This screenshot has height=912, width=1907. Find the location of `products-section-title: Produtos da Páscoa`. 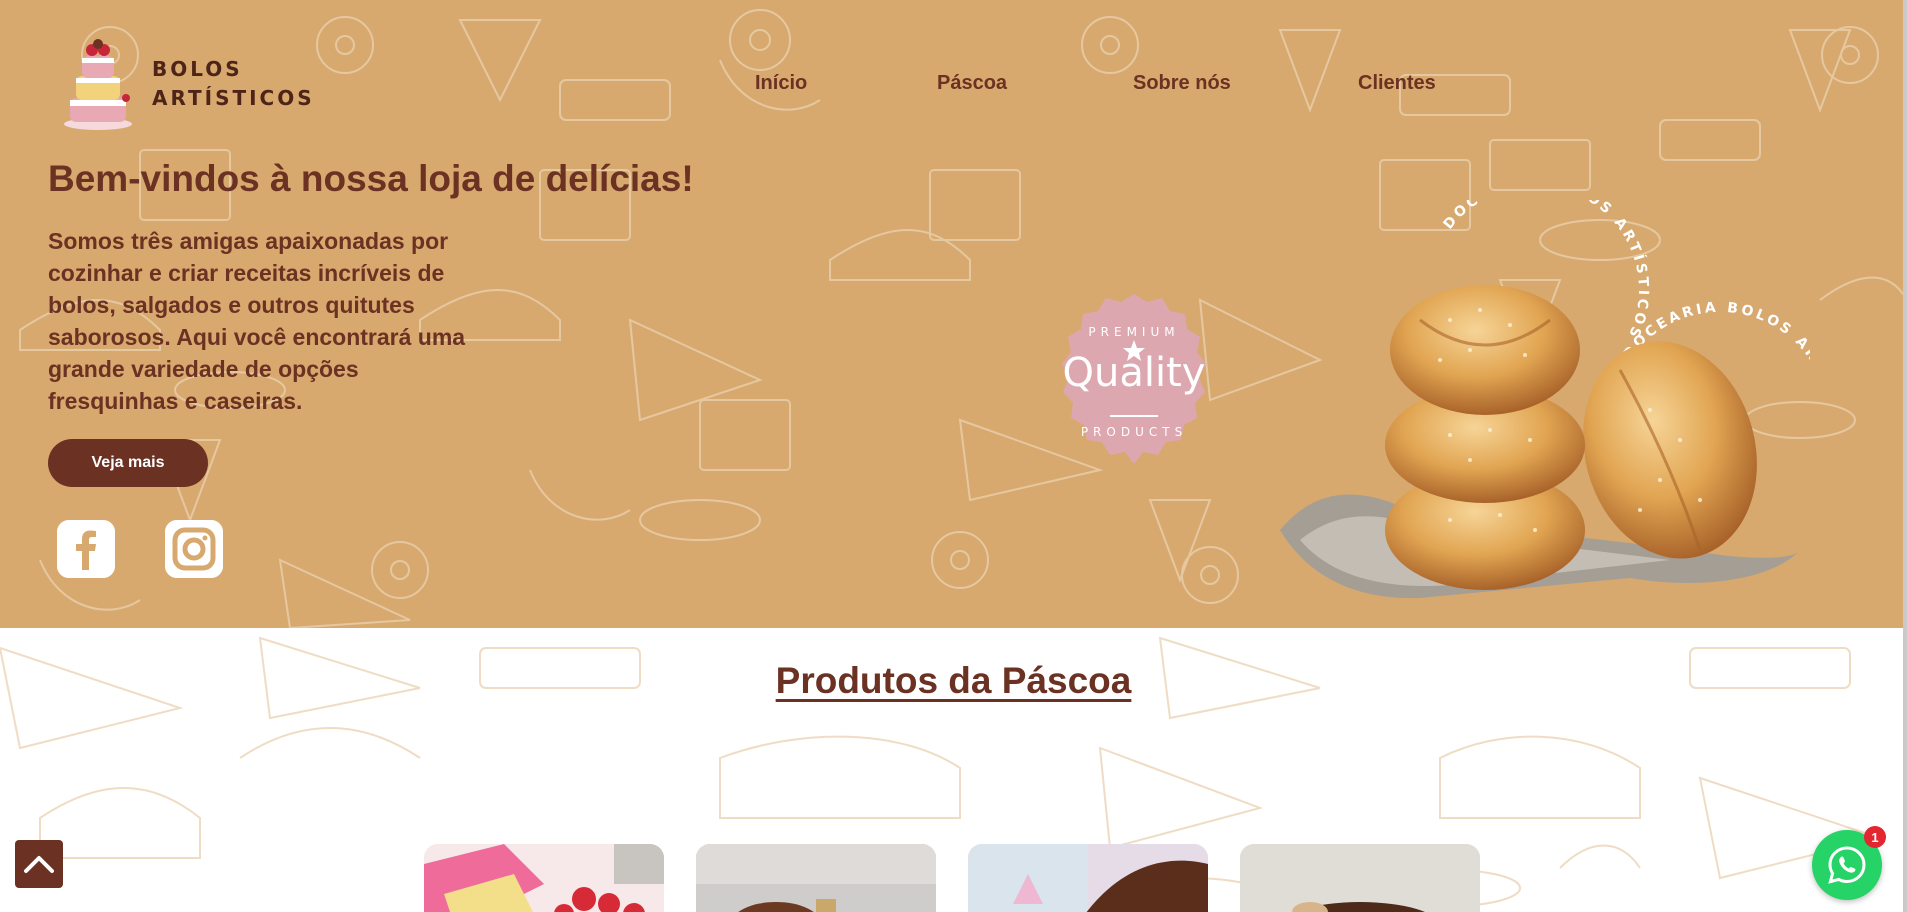

products-section-title: Produtos da Páscoa is located at coordinates (953, 680).